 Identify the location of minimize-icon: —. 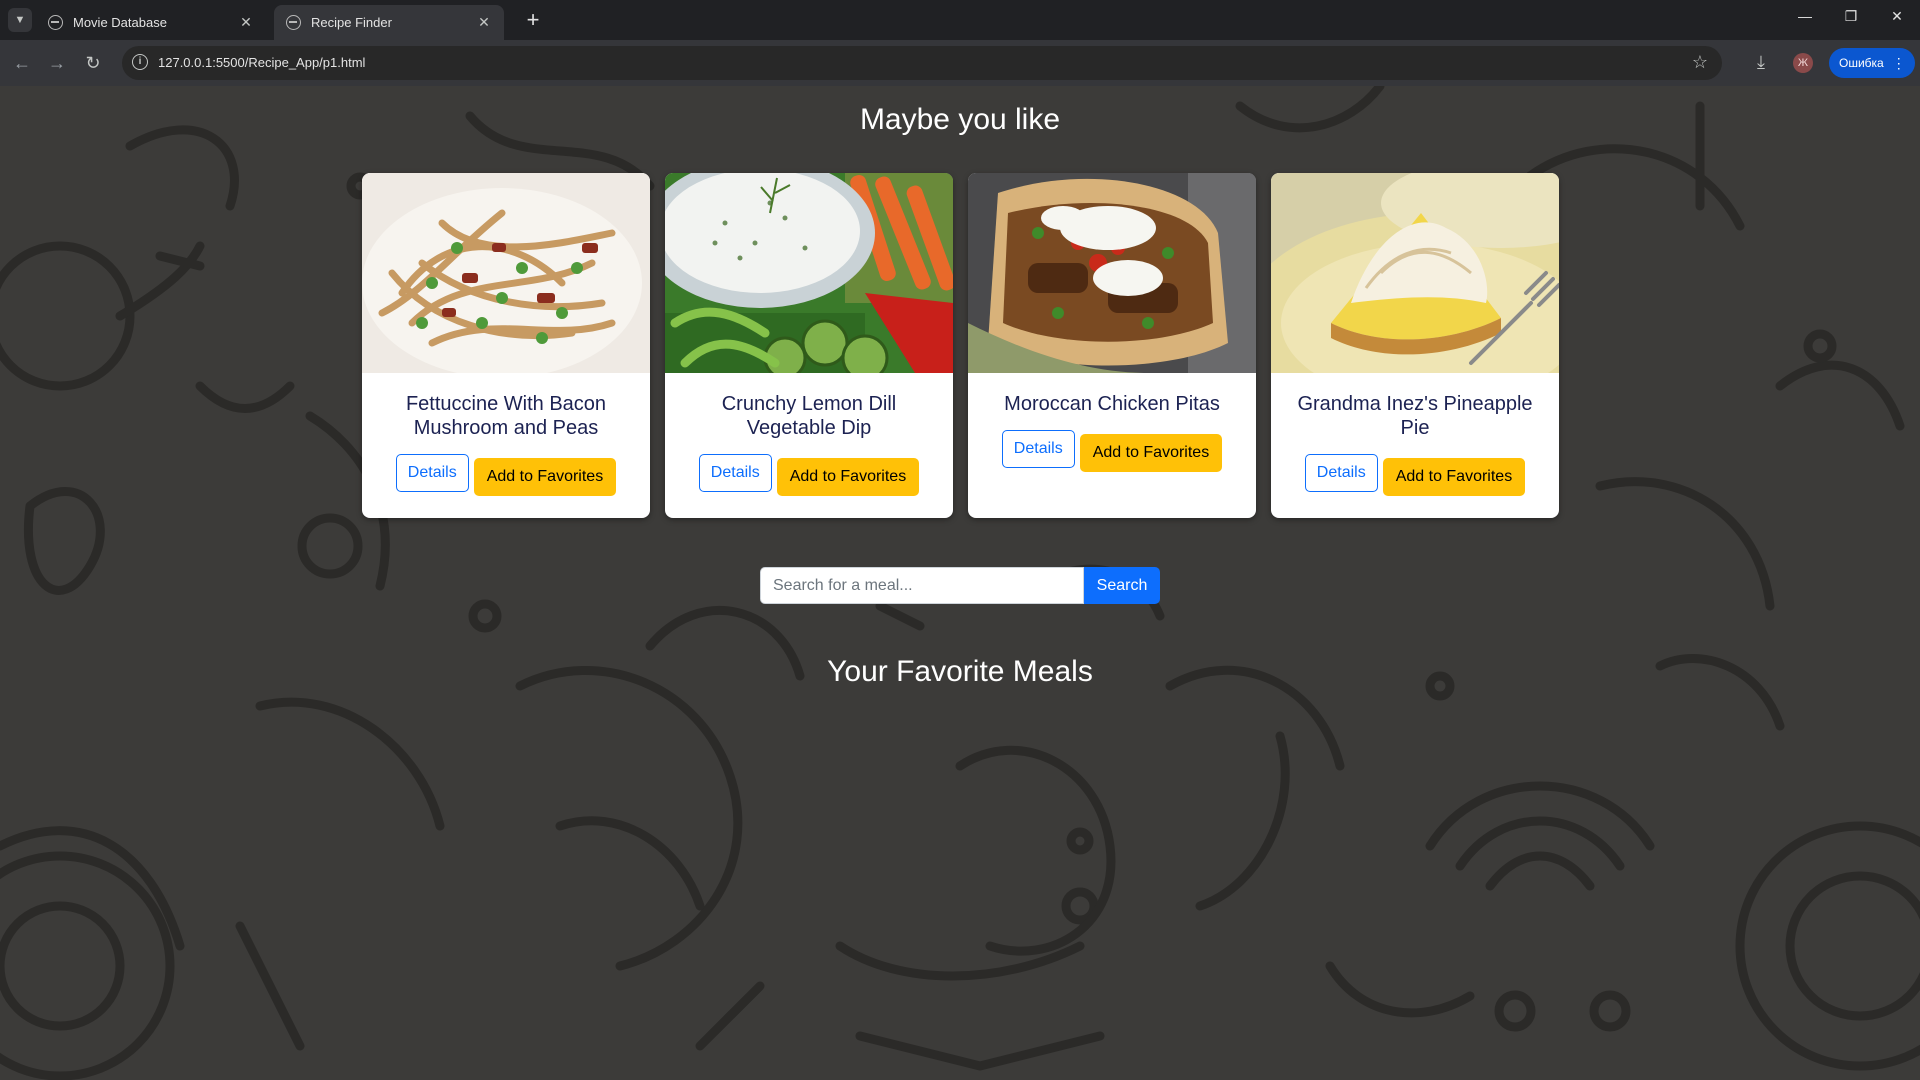
(1805, 16).